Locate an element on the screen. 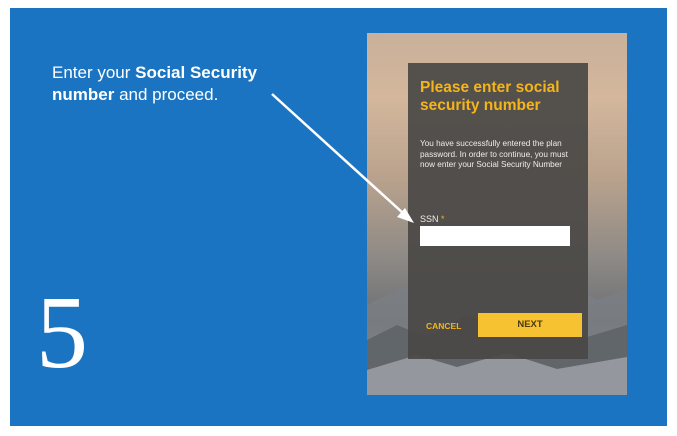  cancel-button: CANCEL is located at coordinates (443, 326).